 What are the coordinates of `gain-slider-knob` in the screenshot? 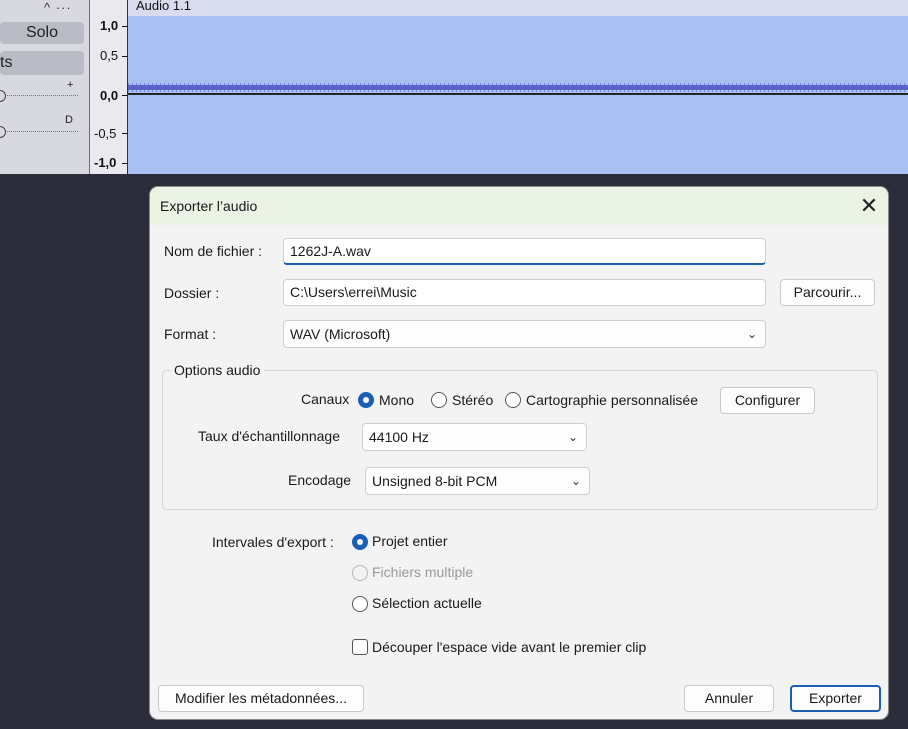 It's located at (3, 96).